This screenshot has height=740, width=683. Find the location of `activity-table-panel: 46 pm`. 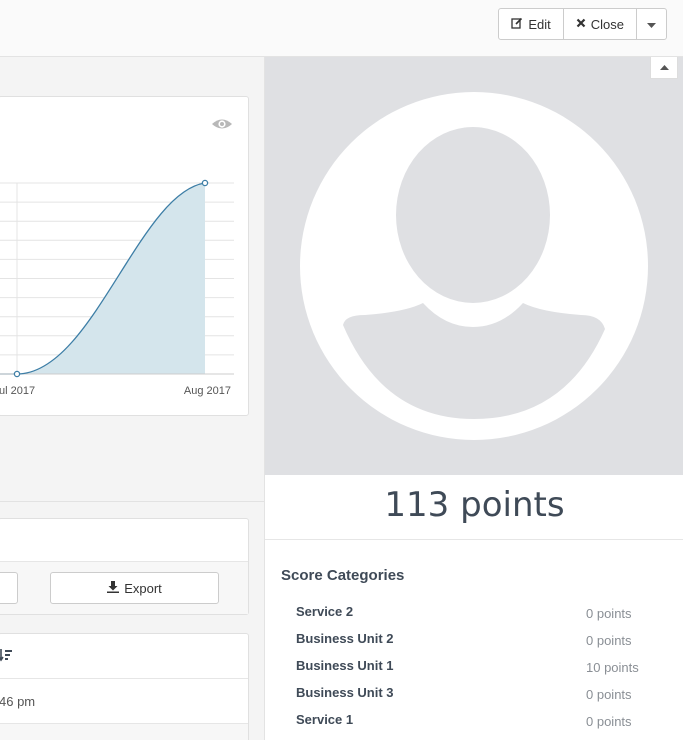

activity-table-panel: 46 pm is located at coordinates (124, 686).